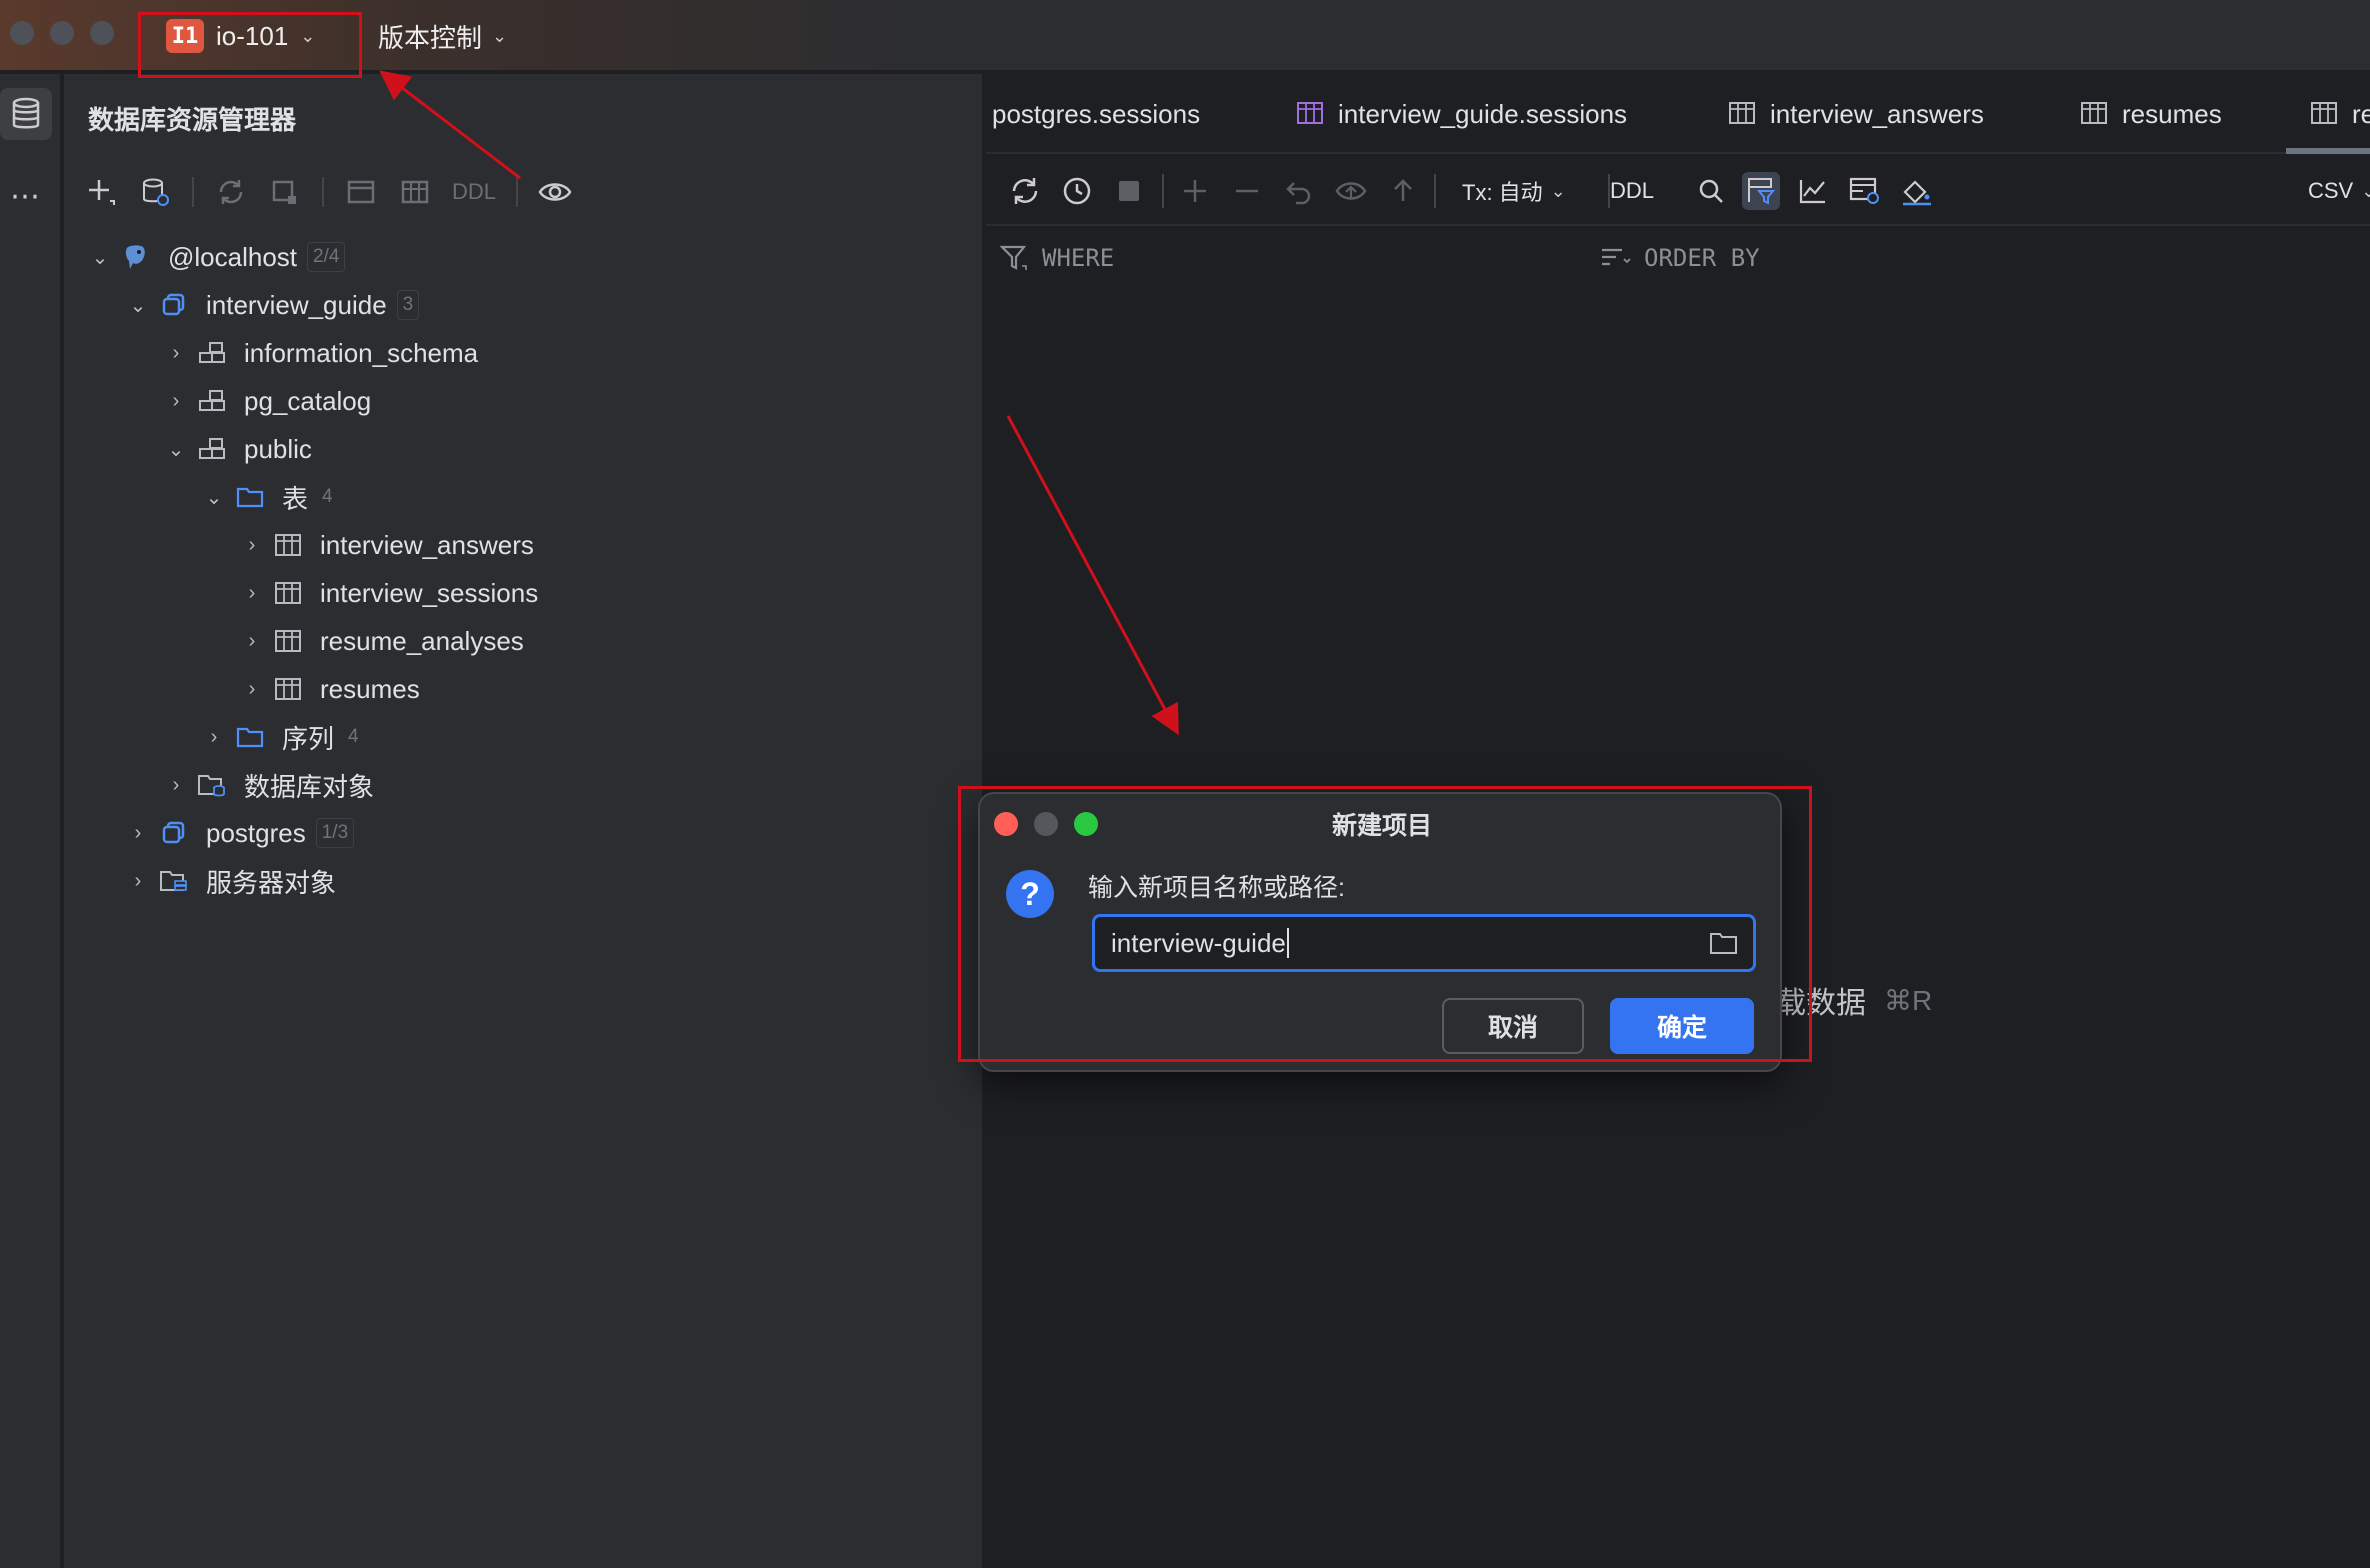  What do you see at coordinates (285, 192) in the screenshot?
I see `stop-query-icon` at bounding box center [285, 192].